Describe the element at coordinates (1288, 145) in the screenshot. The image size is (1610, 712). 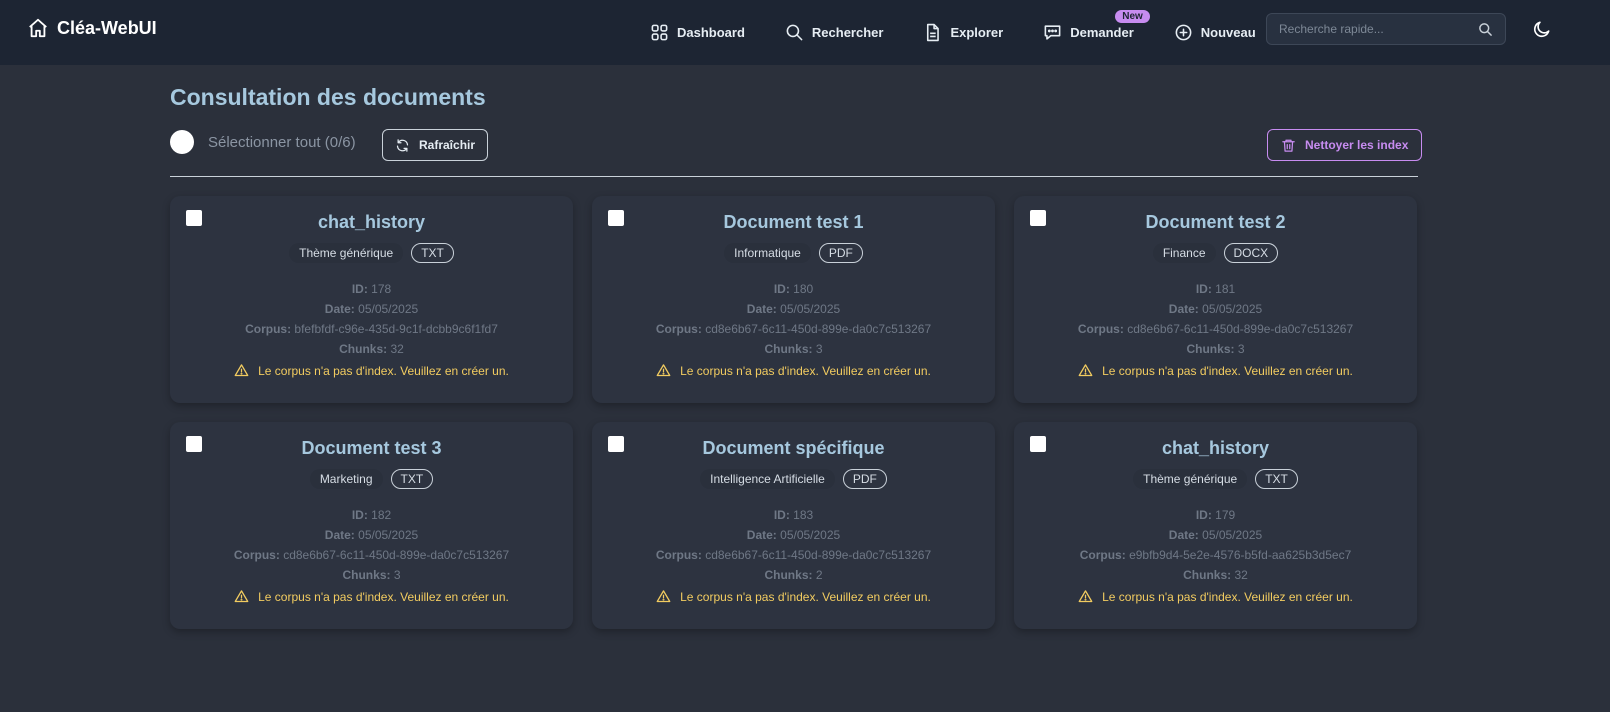
I see `trash-icon` at that location.